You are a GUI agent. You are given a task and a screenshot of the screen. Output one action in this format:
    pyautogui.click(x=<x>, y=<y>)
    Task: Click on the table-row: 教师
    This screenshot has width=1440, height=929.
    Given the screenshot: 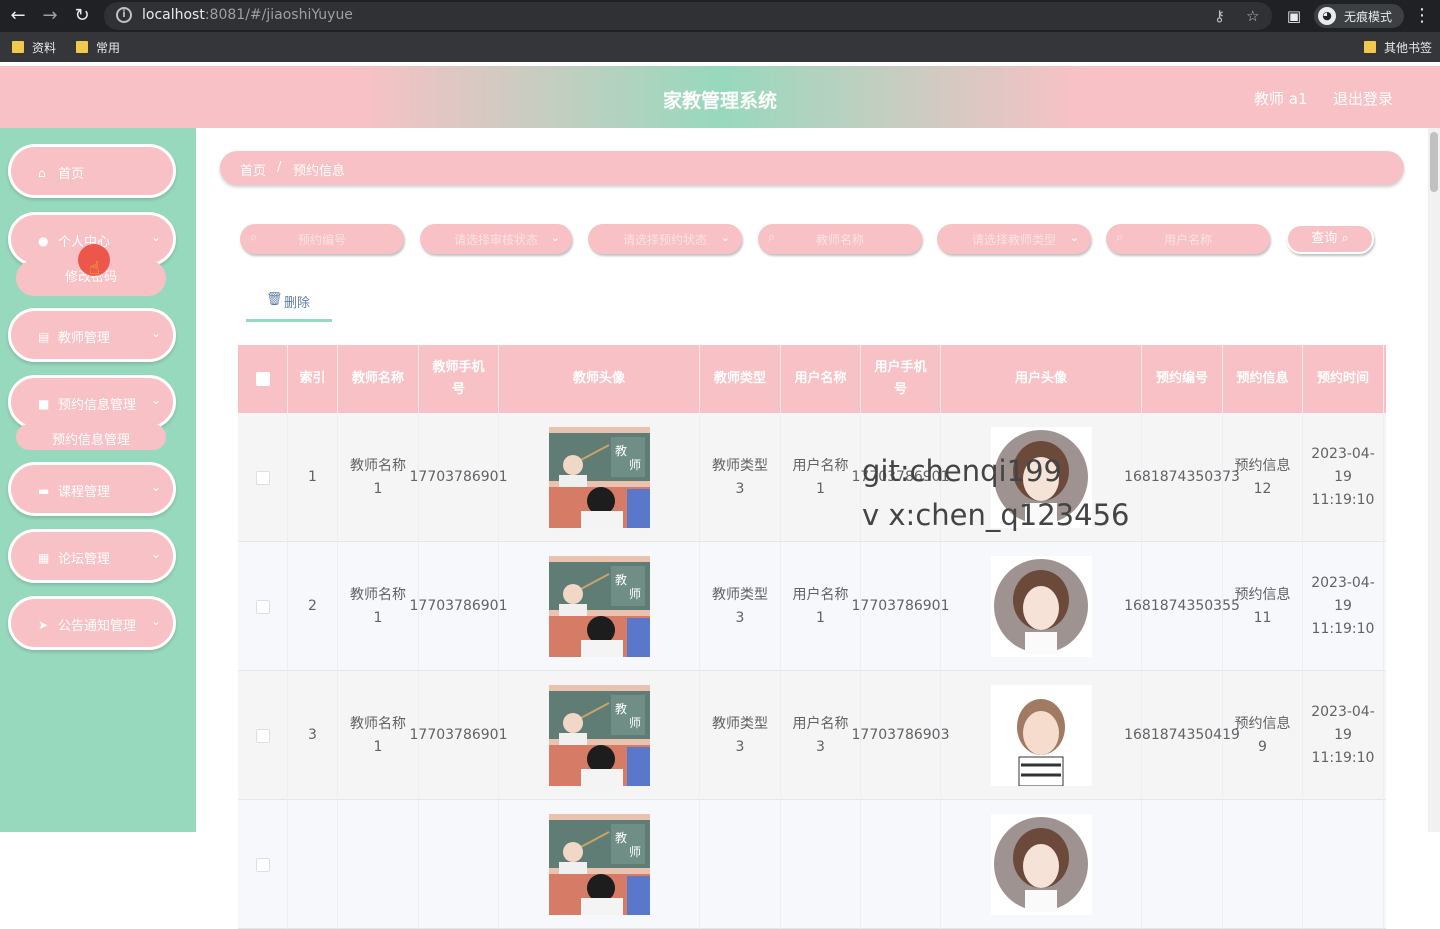 What is the action you would take?
    pyautogui.click(x=812, y=864)
    